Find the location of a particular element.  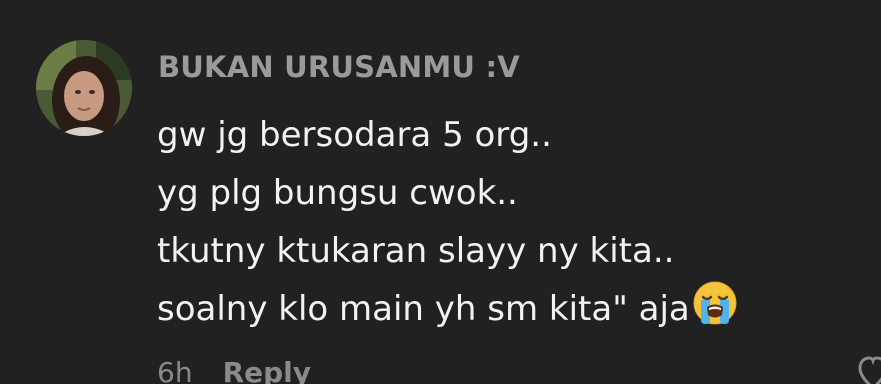

reply-button: Reply is located at coordinates (267, 370).